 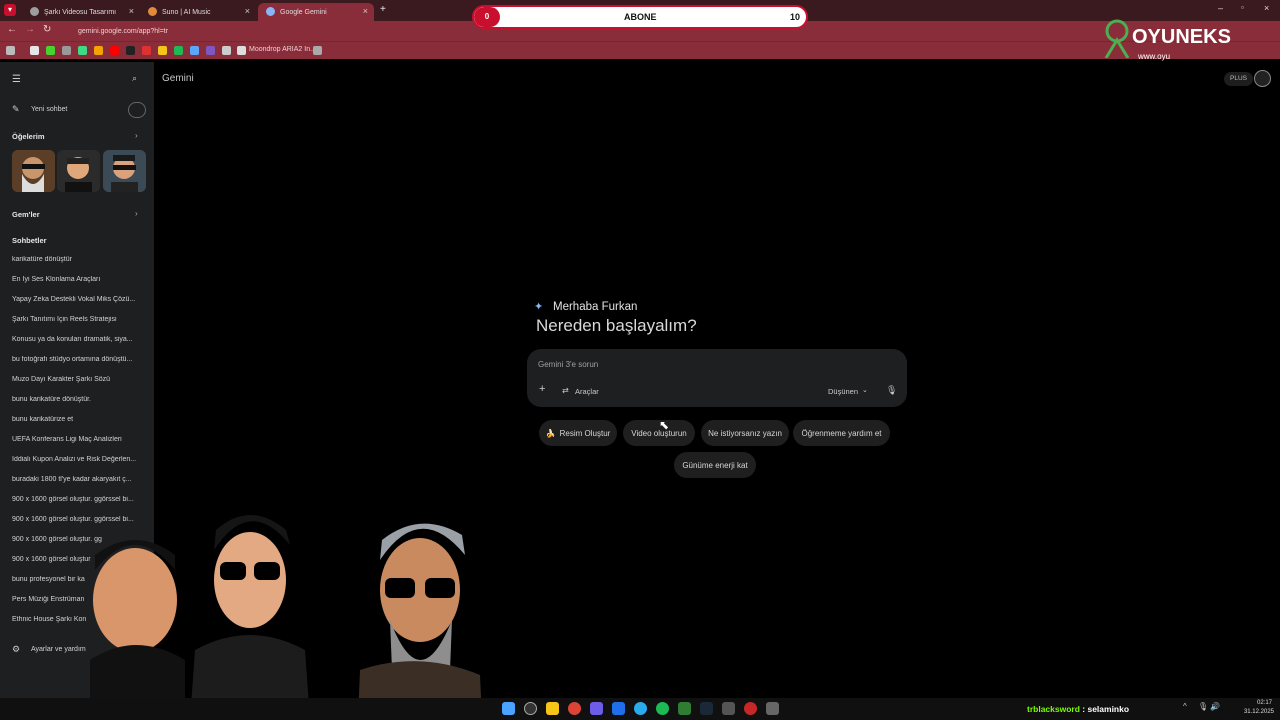 What do you see at coordinates (843, 391) in the screenshot?
I see `mode-selector: Düşünen` at bounding box center [843, 391].